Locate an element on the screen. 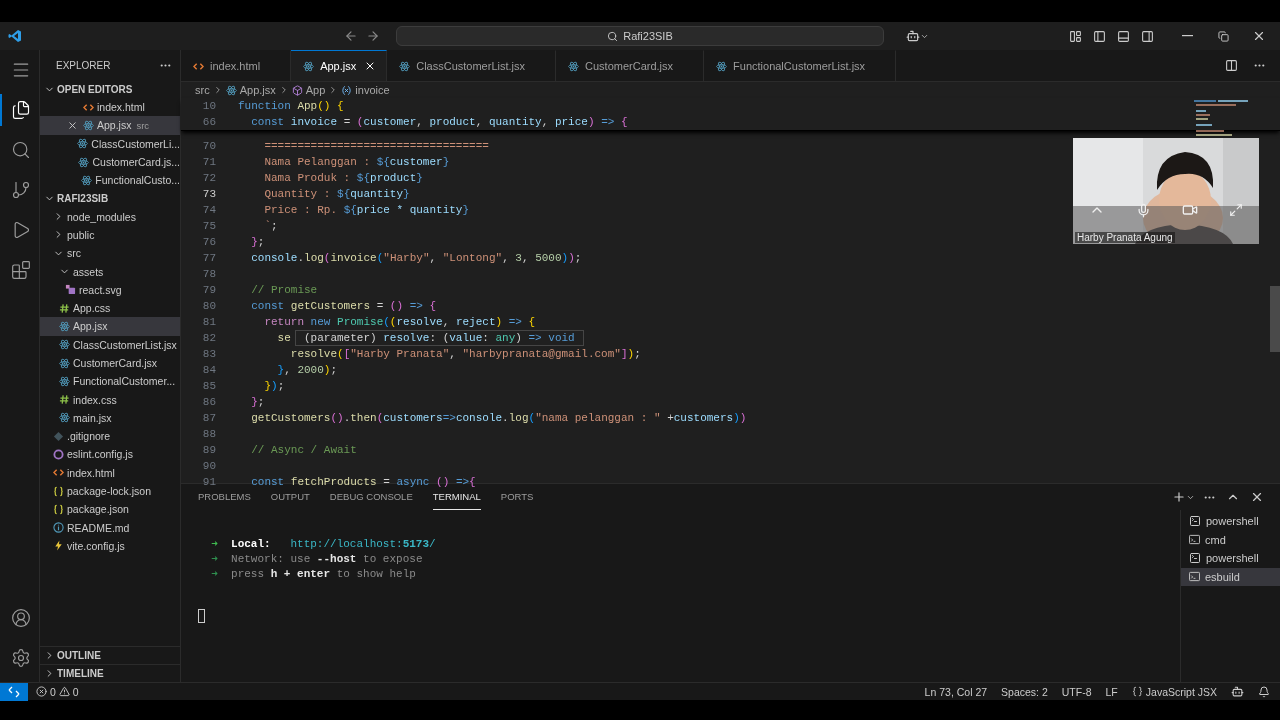 This screenshot has height=720, width=1280. camera-icon is located at coordinates (1190, 210).